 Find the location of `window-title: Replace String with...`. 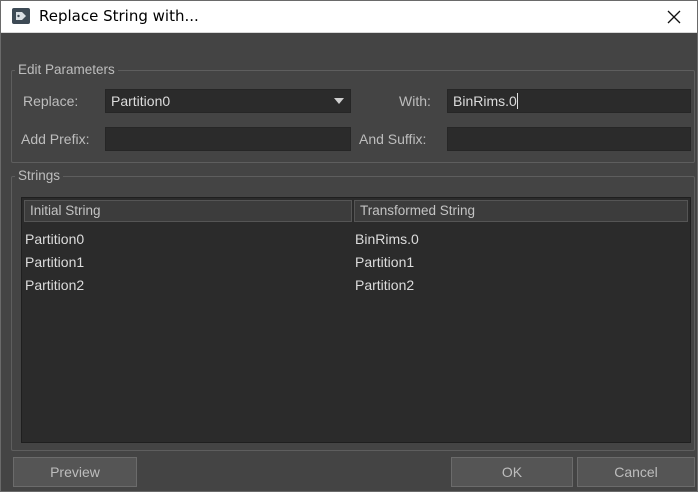

window-title: Replace String with... is located at coordinates (119, 16).